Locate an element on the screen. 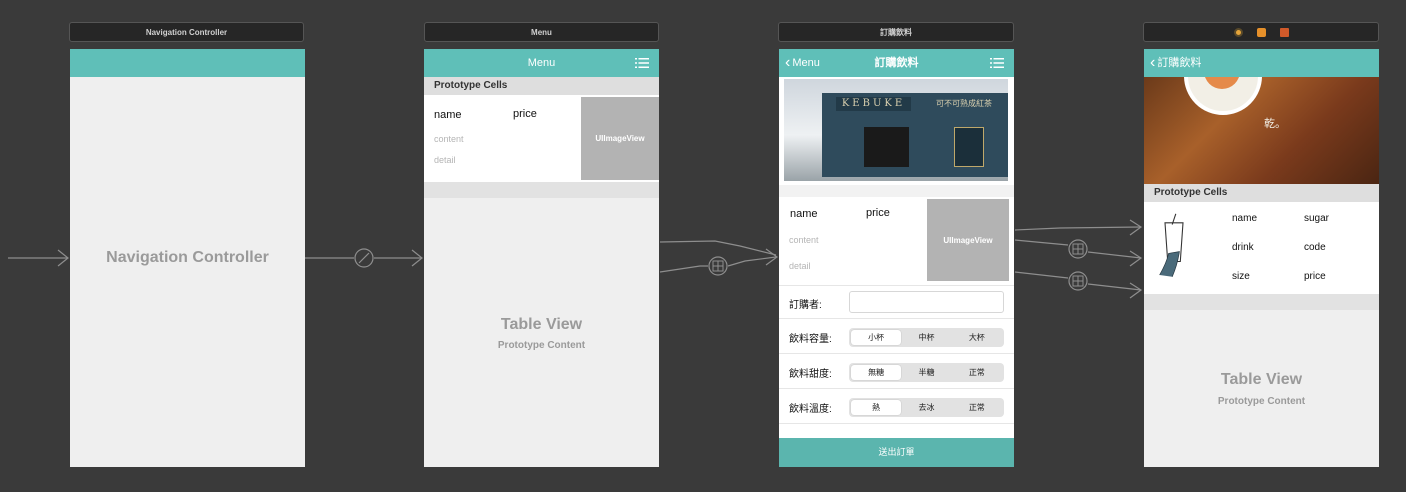 The width and height of the screenshot is (1406, 492). size-label: 飲料容量: is located at coordinates (810, 339).